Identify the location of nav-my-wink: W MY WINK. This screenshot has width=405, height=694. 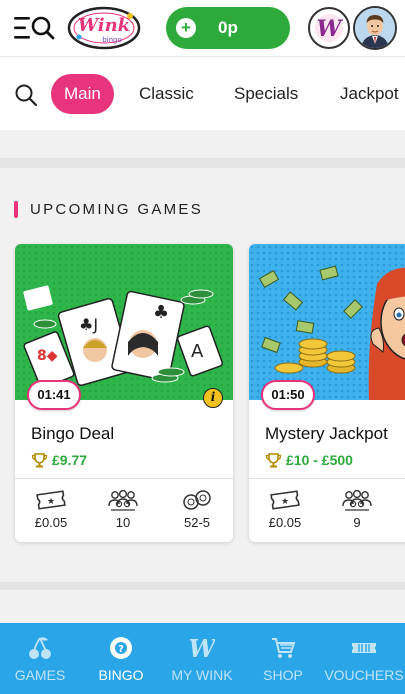
(202, 658).